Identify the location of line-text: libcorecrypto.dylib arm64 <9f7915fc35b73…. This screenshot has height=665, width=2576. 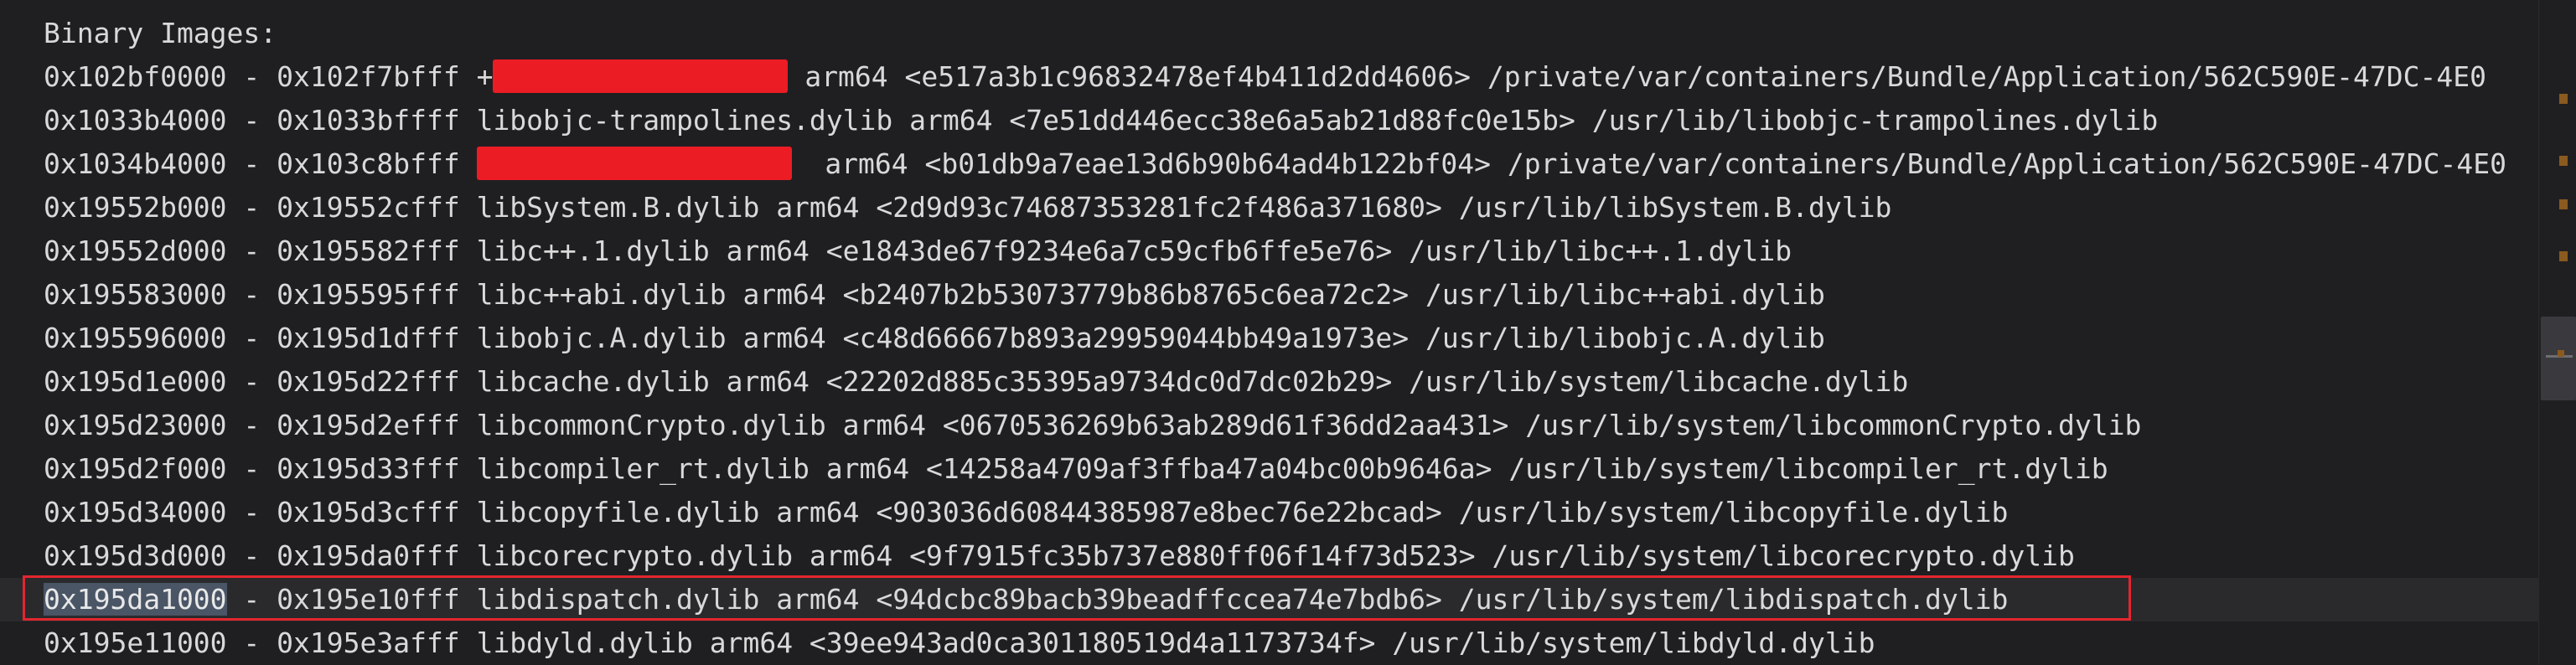
(1267, 555).